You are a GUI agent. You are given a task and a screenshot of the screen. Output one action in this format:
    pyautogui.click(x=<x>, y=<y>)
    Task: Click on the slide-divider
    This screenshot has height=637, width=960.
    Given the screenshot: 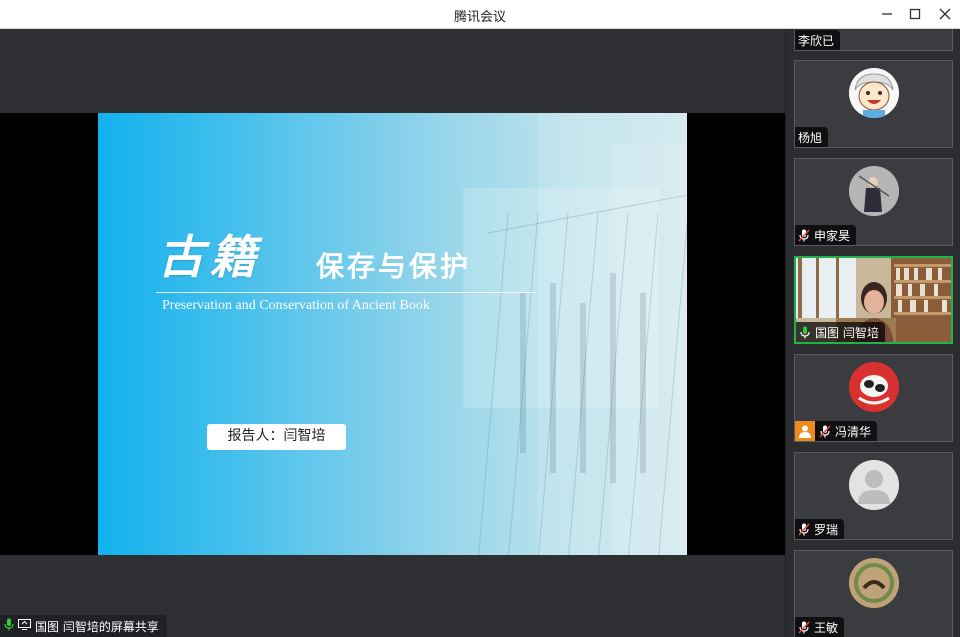 What is the action you would take?
    pyautogui.click(x=346, y=292)
    